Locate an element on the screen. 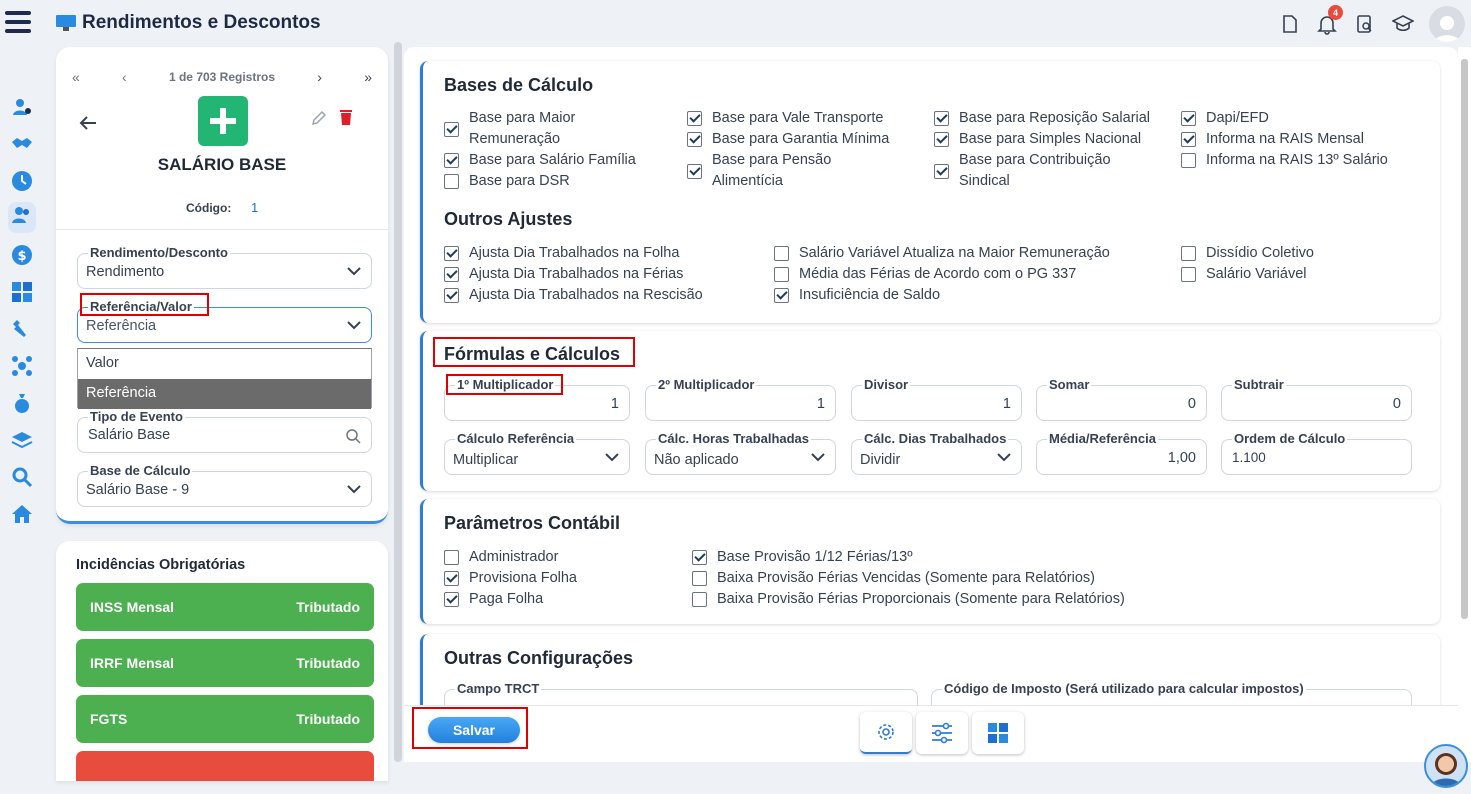 The width and height of the screenshot is (1471, 794). nav-search-icon is located at coordinates (22, 476).